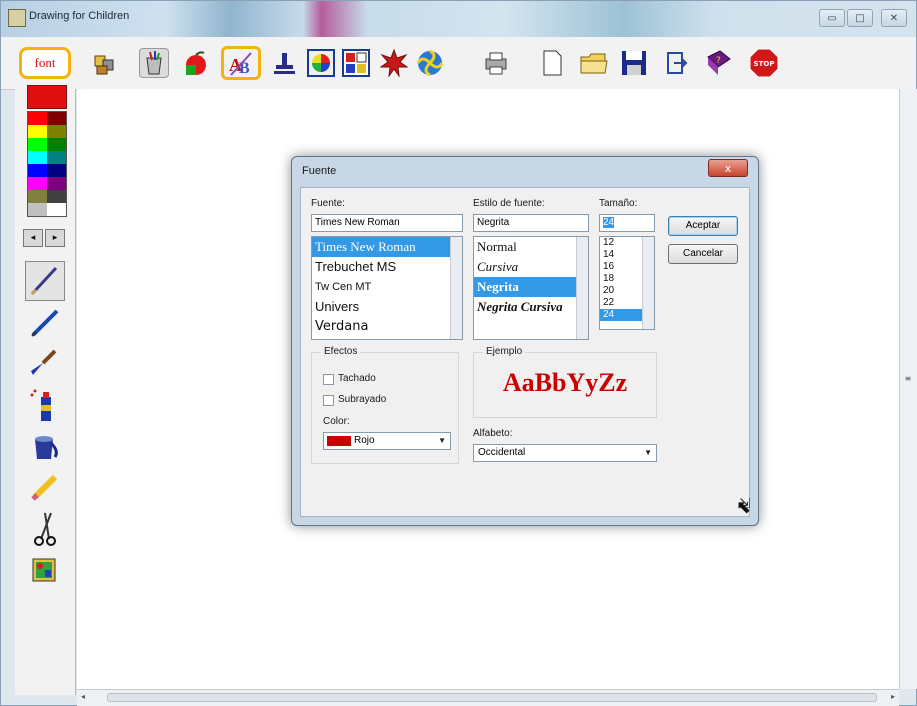  Describe the element at coordinates (832, 18) in the screenshot. I see `minimize-button: ▭` at that location.